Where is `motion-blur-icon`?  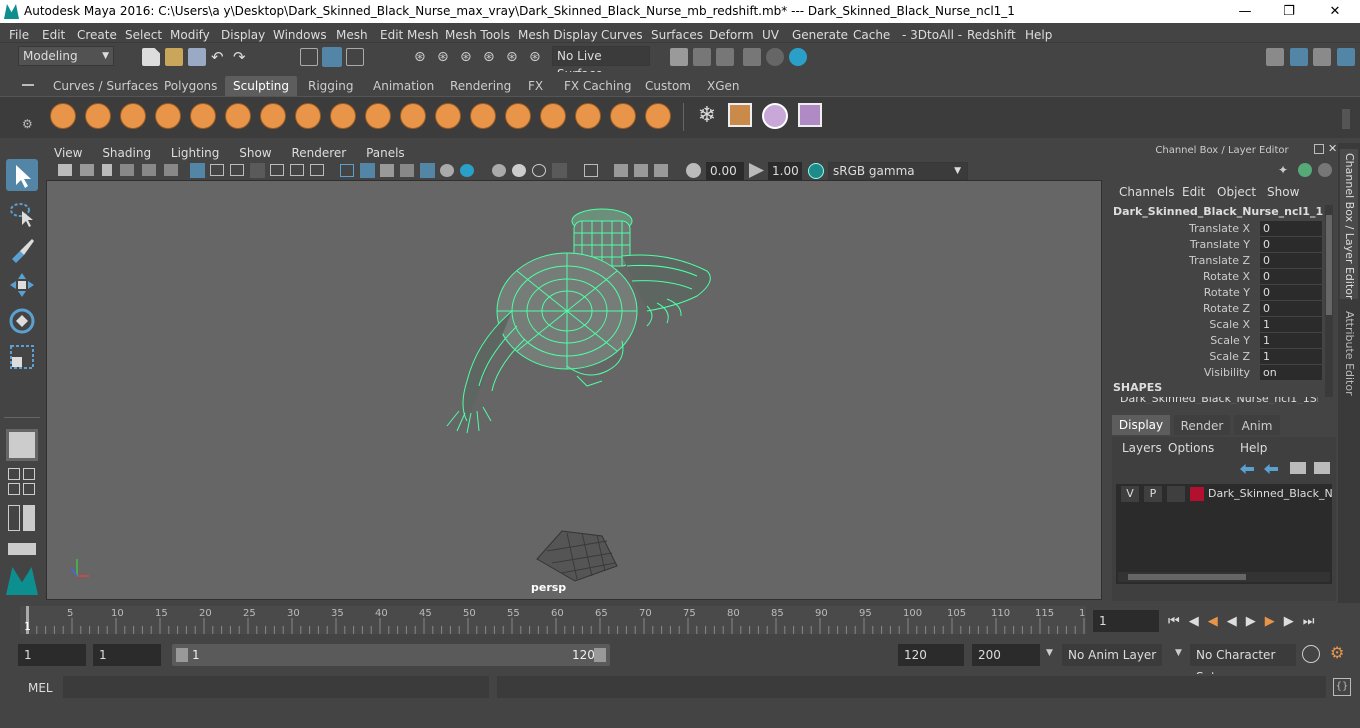 motion-blur-icon is located at coordinates (519, 170).